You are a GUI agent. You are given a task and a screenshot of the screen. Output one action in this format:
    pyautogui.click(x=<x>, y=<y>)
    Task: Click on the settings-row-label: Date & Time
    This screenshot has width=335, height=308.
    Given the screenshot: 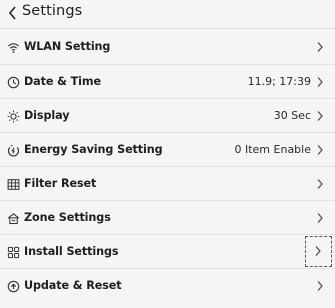 What is the action you would take?
    pyautogui.click(x=62, y=81)
    